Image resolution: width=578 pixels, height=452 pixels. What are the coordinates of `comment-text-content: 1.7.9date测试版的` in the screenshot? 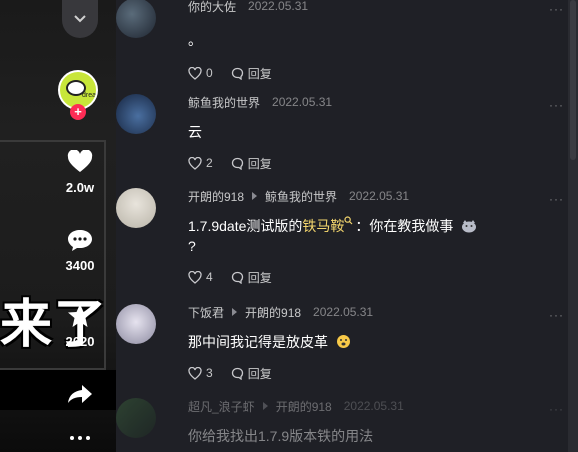 It's located at (245, 226).